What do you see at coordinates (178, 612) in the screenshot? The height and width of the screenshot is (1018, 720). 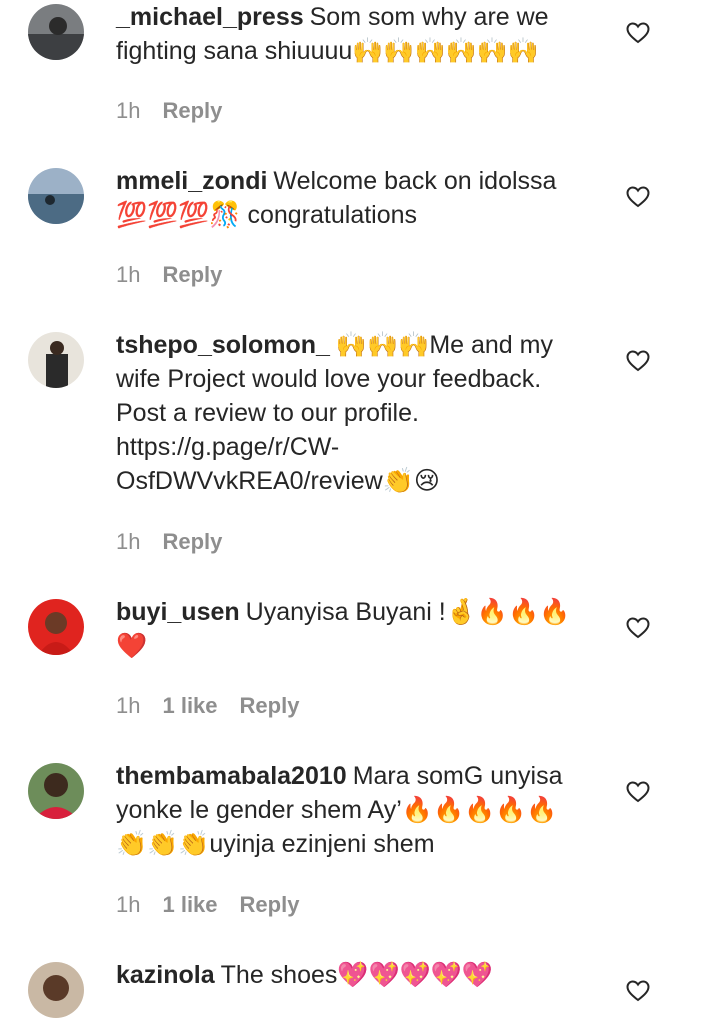 I see `comment-username: buyi_usen` at bounding box center [178, 612].